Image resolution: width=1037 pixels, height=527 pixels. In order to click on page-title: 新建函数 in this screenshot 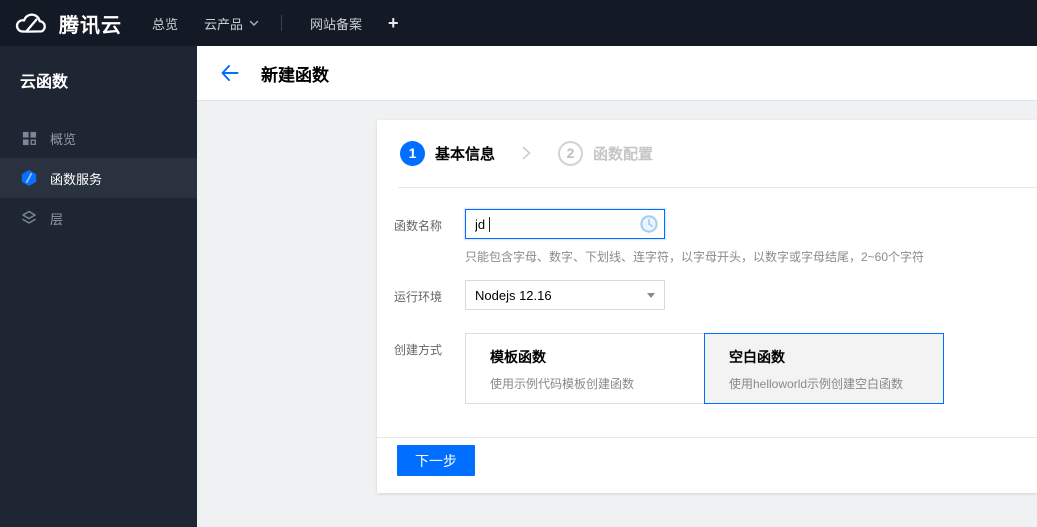, I will do `click(295, 75)`.